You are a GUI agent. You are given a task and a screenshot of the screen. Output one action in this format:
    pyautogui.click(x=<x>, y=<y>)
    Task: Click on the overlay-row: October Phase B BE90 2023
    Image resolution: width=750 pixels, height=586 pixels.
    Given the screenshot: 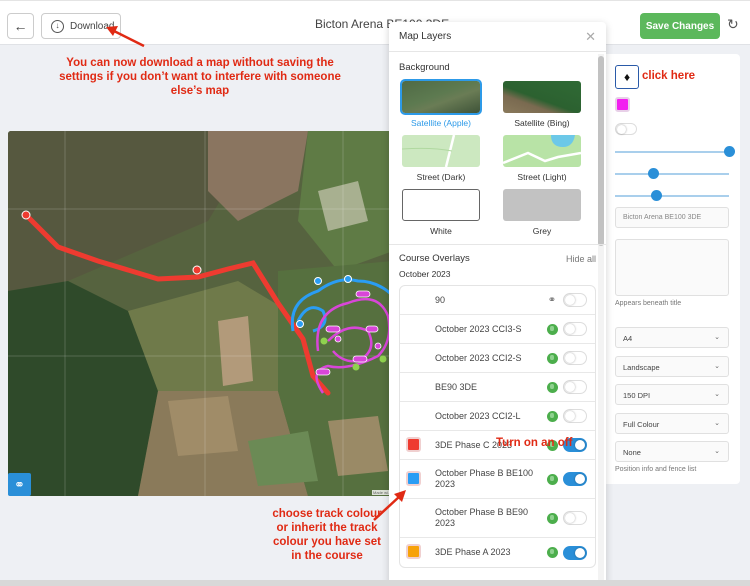 What is the action you would take?
    pyautogui.click(x=497, y=518)
    